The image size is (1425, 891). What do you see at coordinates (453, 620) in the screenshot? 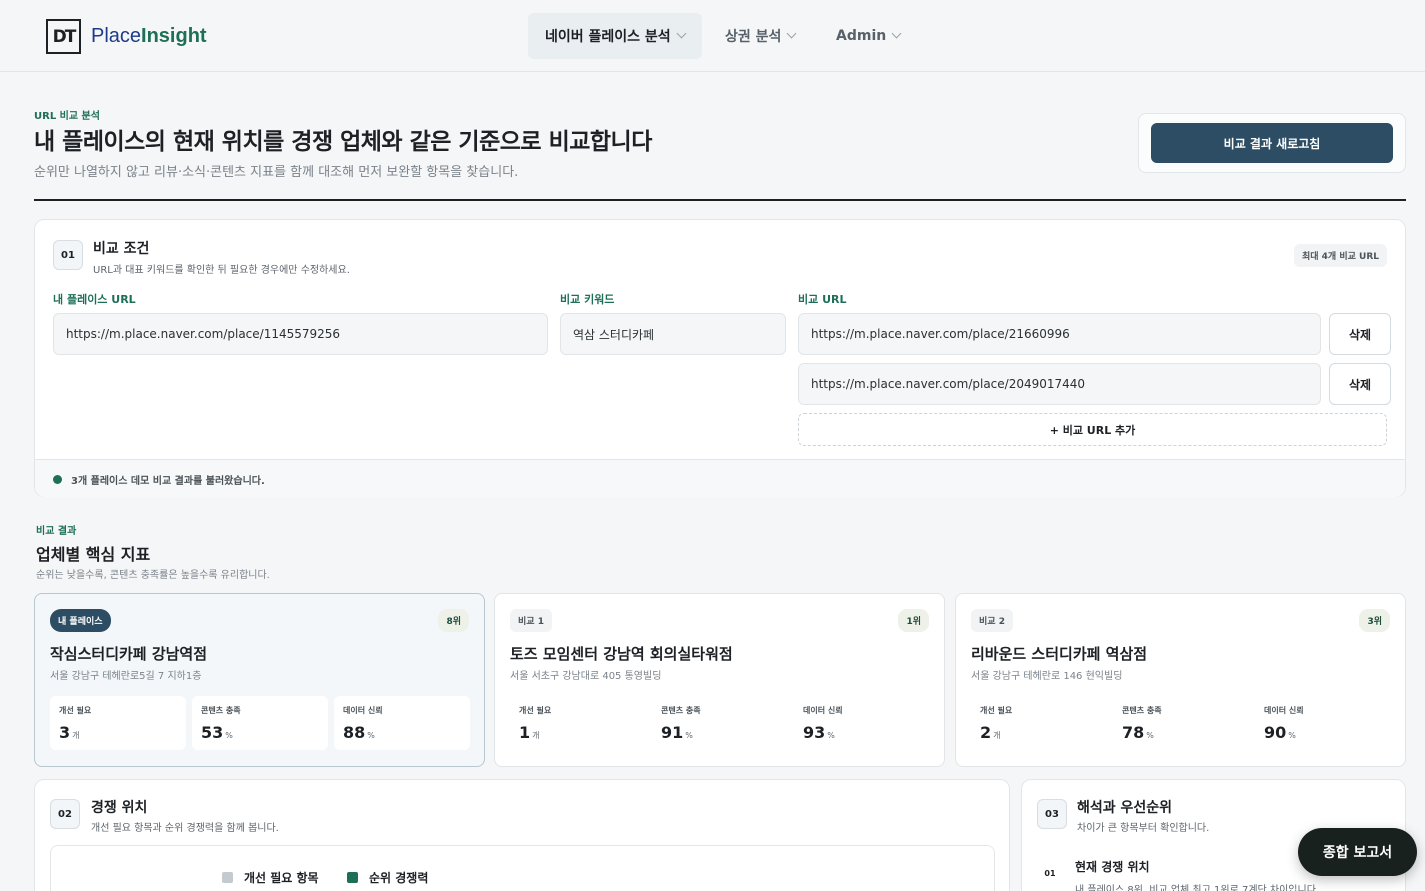
I see `rank-badge: 8위` at bounding box center [453, 620].